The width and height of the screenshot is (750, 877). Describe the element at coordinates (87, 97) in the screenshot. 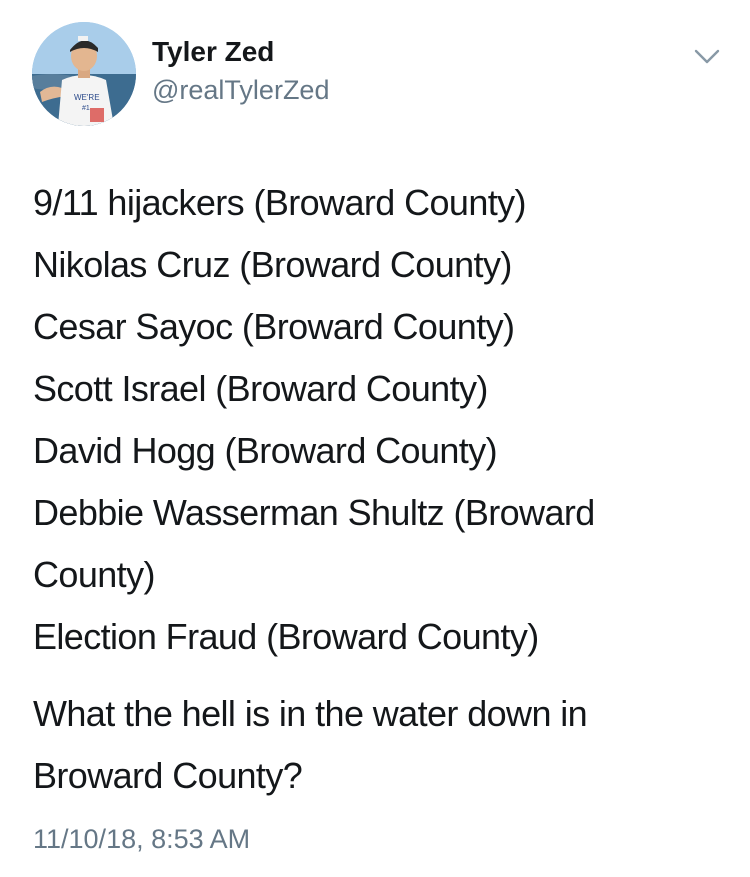

I see `svg-text: WE'RE` at that location.